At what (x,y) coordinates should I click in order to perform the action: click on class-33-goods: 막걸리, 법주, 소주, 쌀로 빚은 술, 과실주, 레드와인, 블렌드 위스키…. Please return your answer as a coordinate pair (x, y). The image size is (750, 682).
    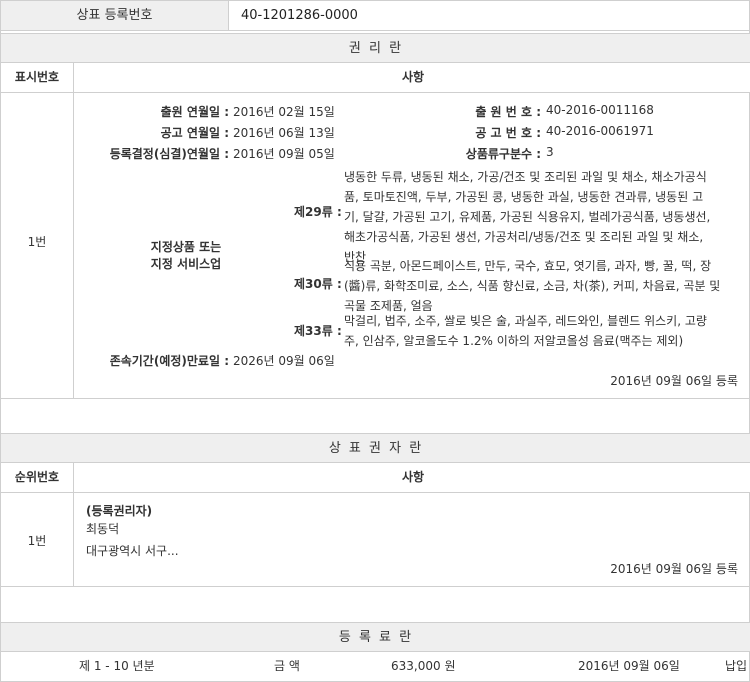
    Looking at the image, I should click on (542, 331).